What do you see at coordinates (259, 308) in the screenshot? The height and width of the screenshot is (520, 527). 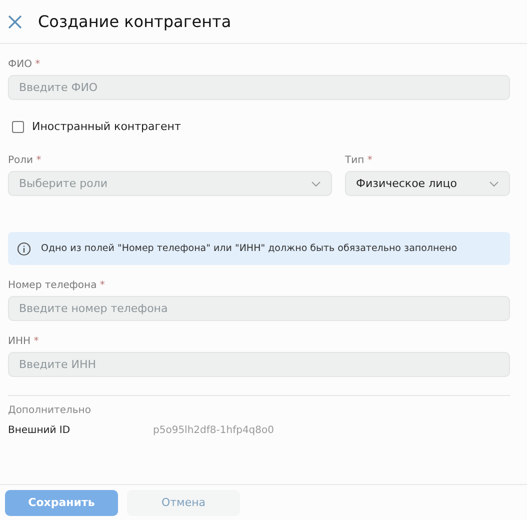 I see `input-field: Введите номер телефона` at bounding box center [259, 308].